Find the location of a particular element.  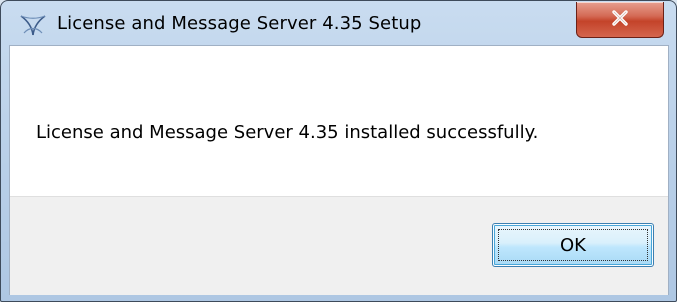

title-bar: License and Message Server 4.35 Setup is located at coordinates (338, 23).